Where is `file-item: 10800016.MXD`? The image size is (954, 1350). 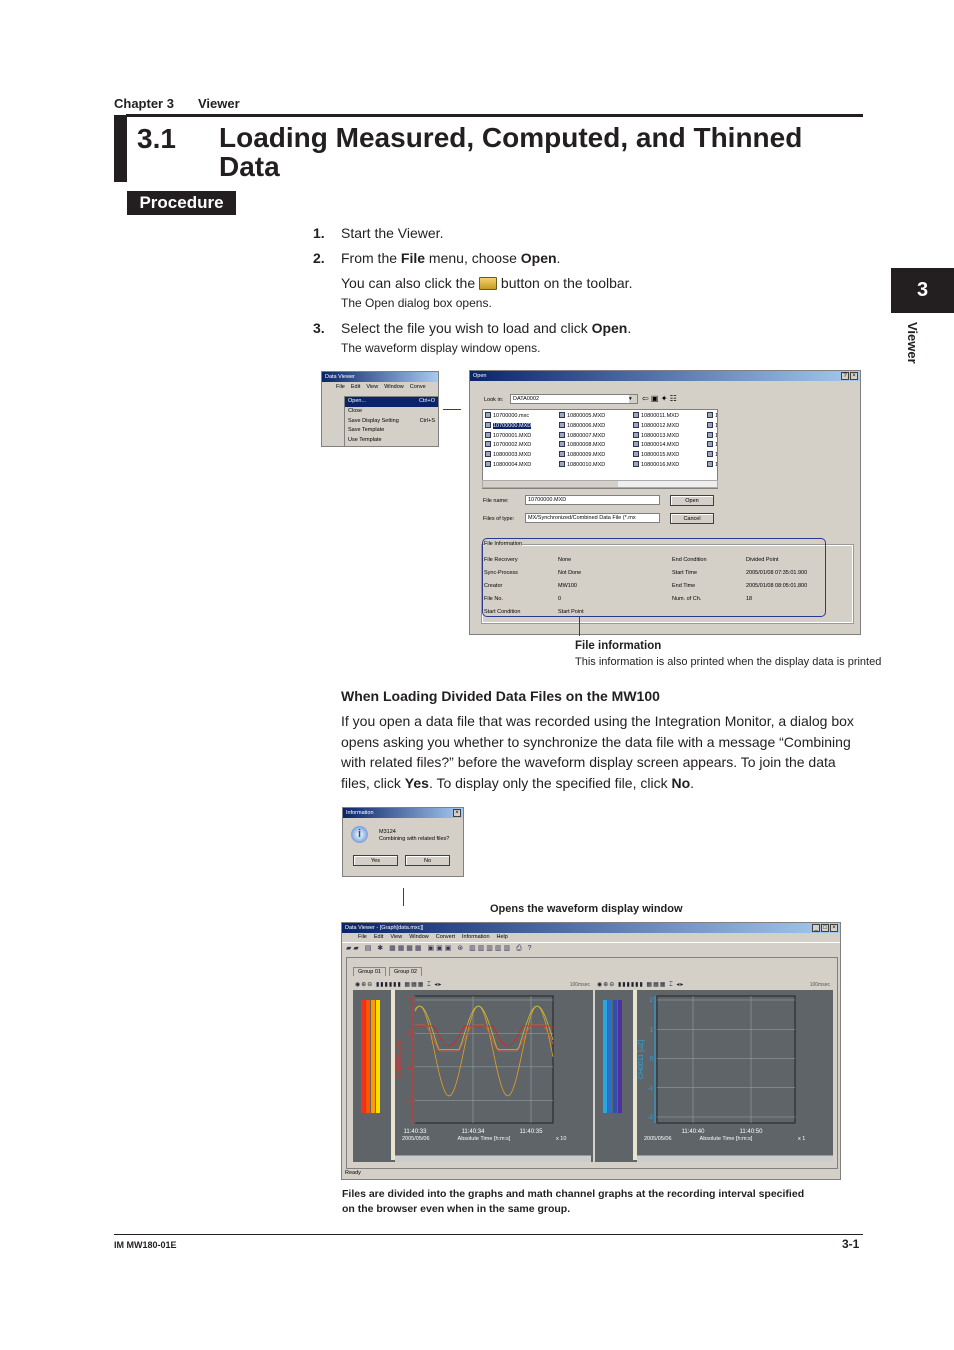 file-item: 10800016.MXD is located at coordinates (670, 465).